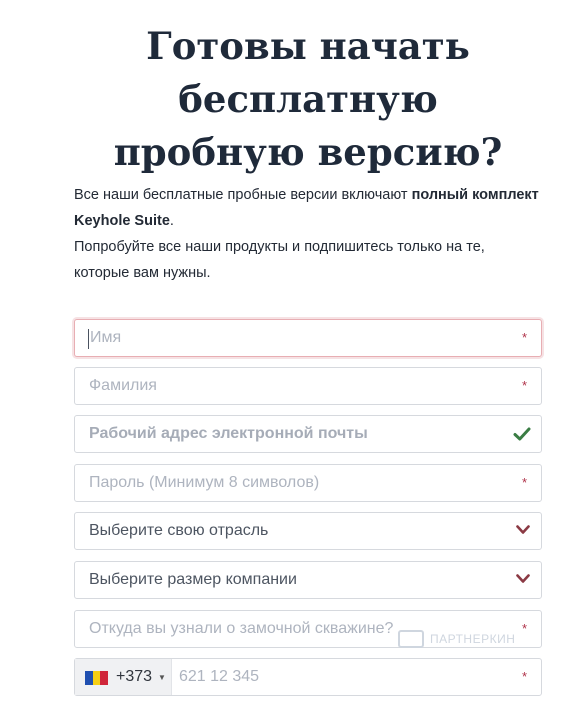 This screenshot has height=711, width=588. I want to click on phone-field: +373 ▼ 621 12 345 *, so click(308, 677).